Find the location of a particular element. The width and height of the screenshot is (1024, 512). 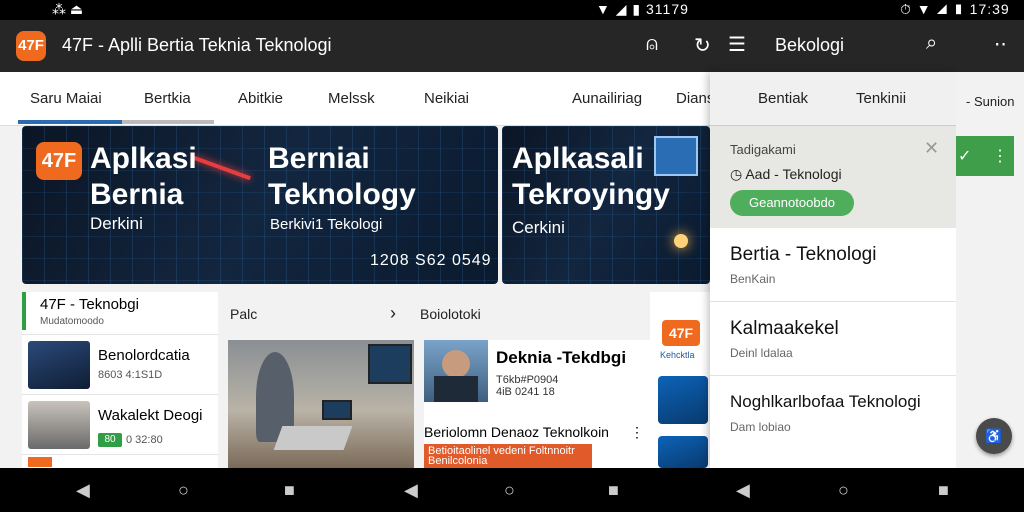

share-icon: ↻ is located at coordinates (702, 45).